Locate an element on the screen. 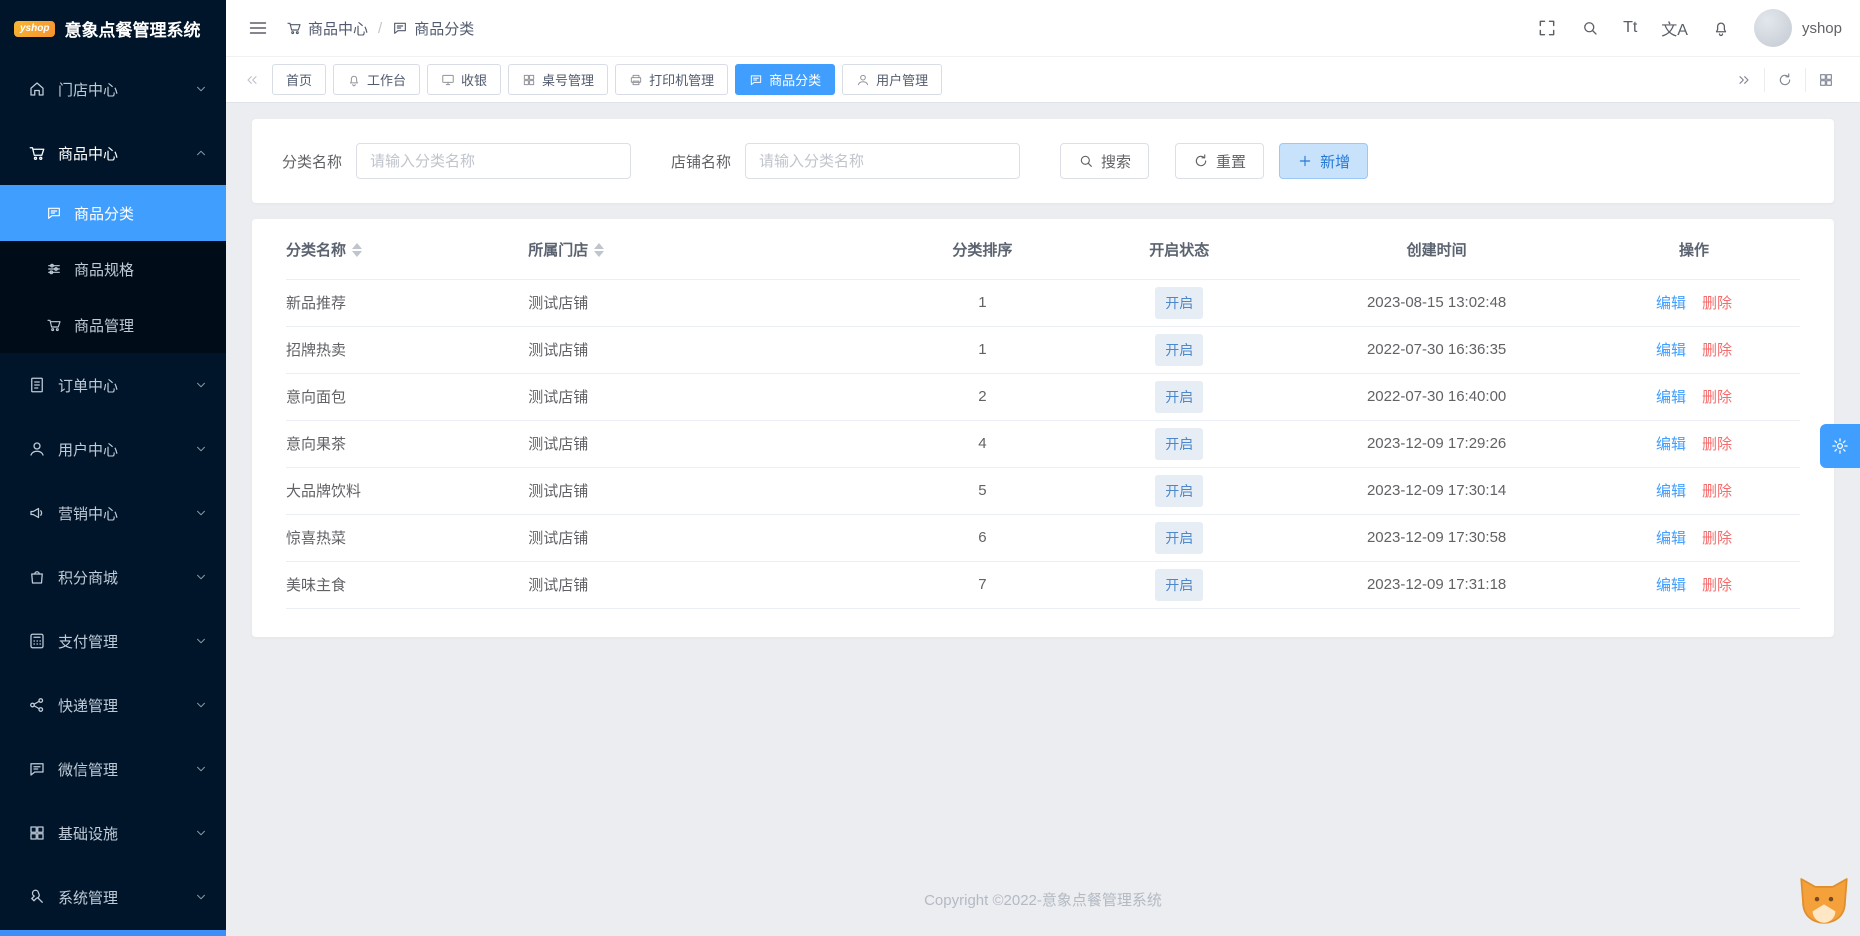  sidebar-item-payment-management: 支付管理 is located at coordinates (113, 641).